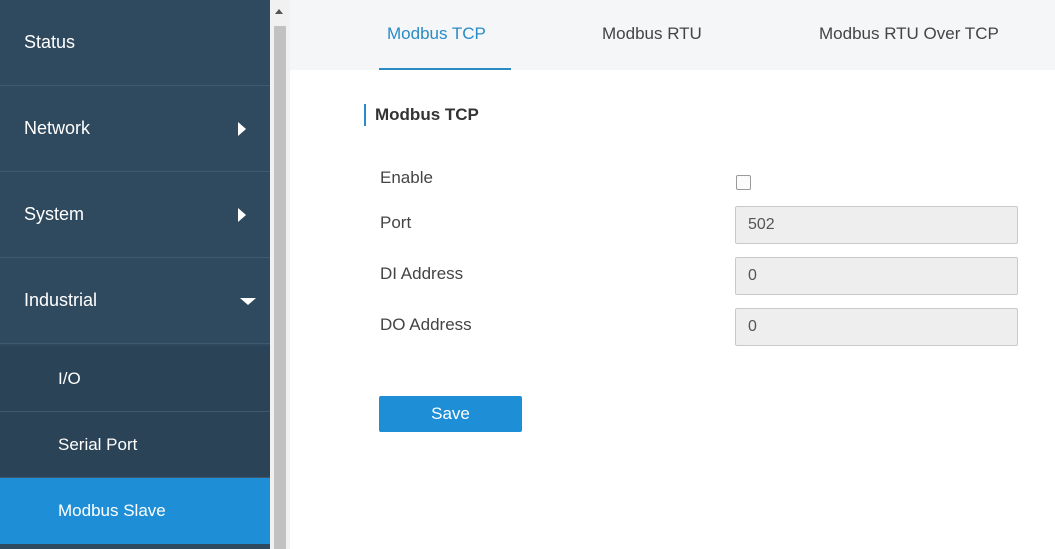 This screenshot has width=1055, height=549. What do you see at coordinates (98, 444) in the screenshot?
I see `sidebar-item-label: Serial Port` at bounding box center [98, 444].